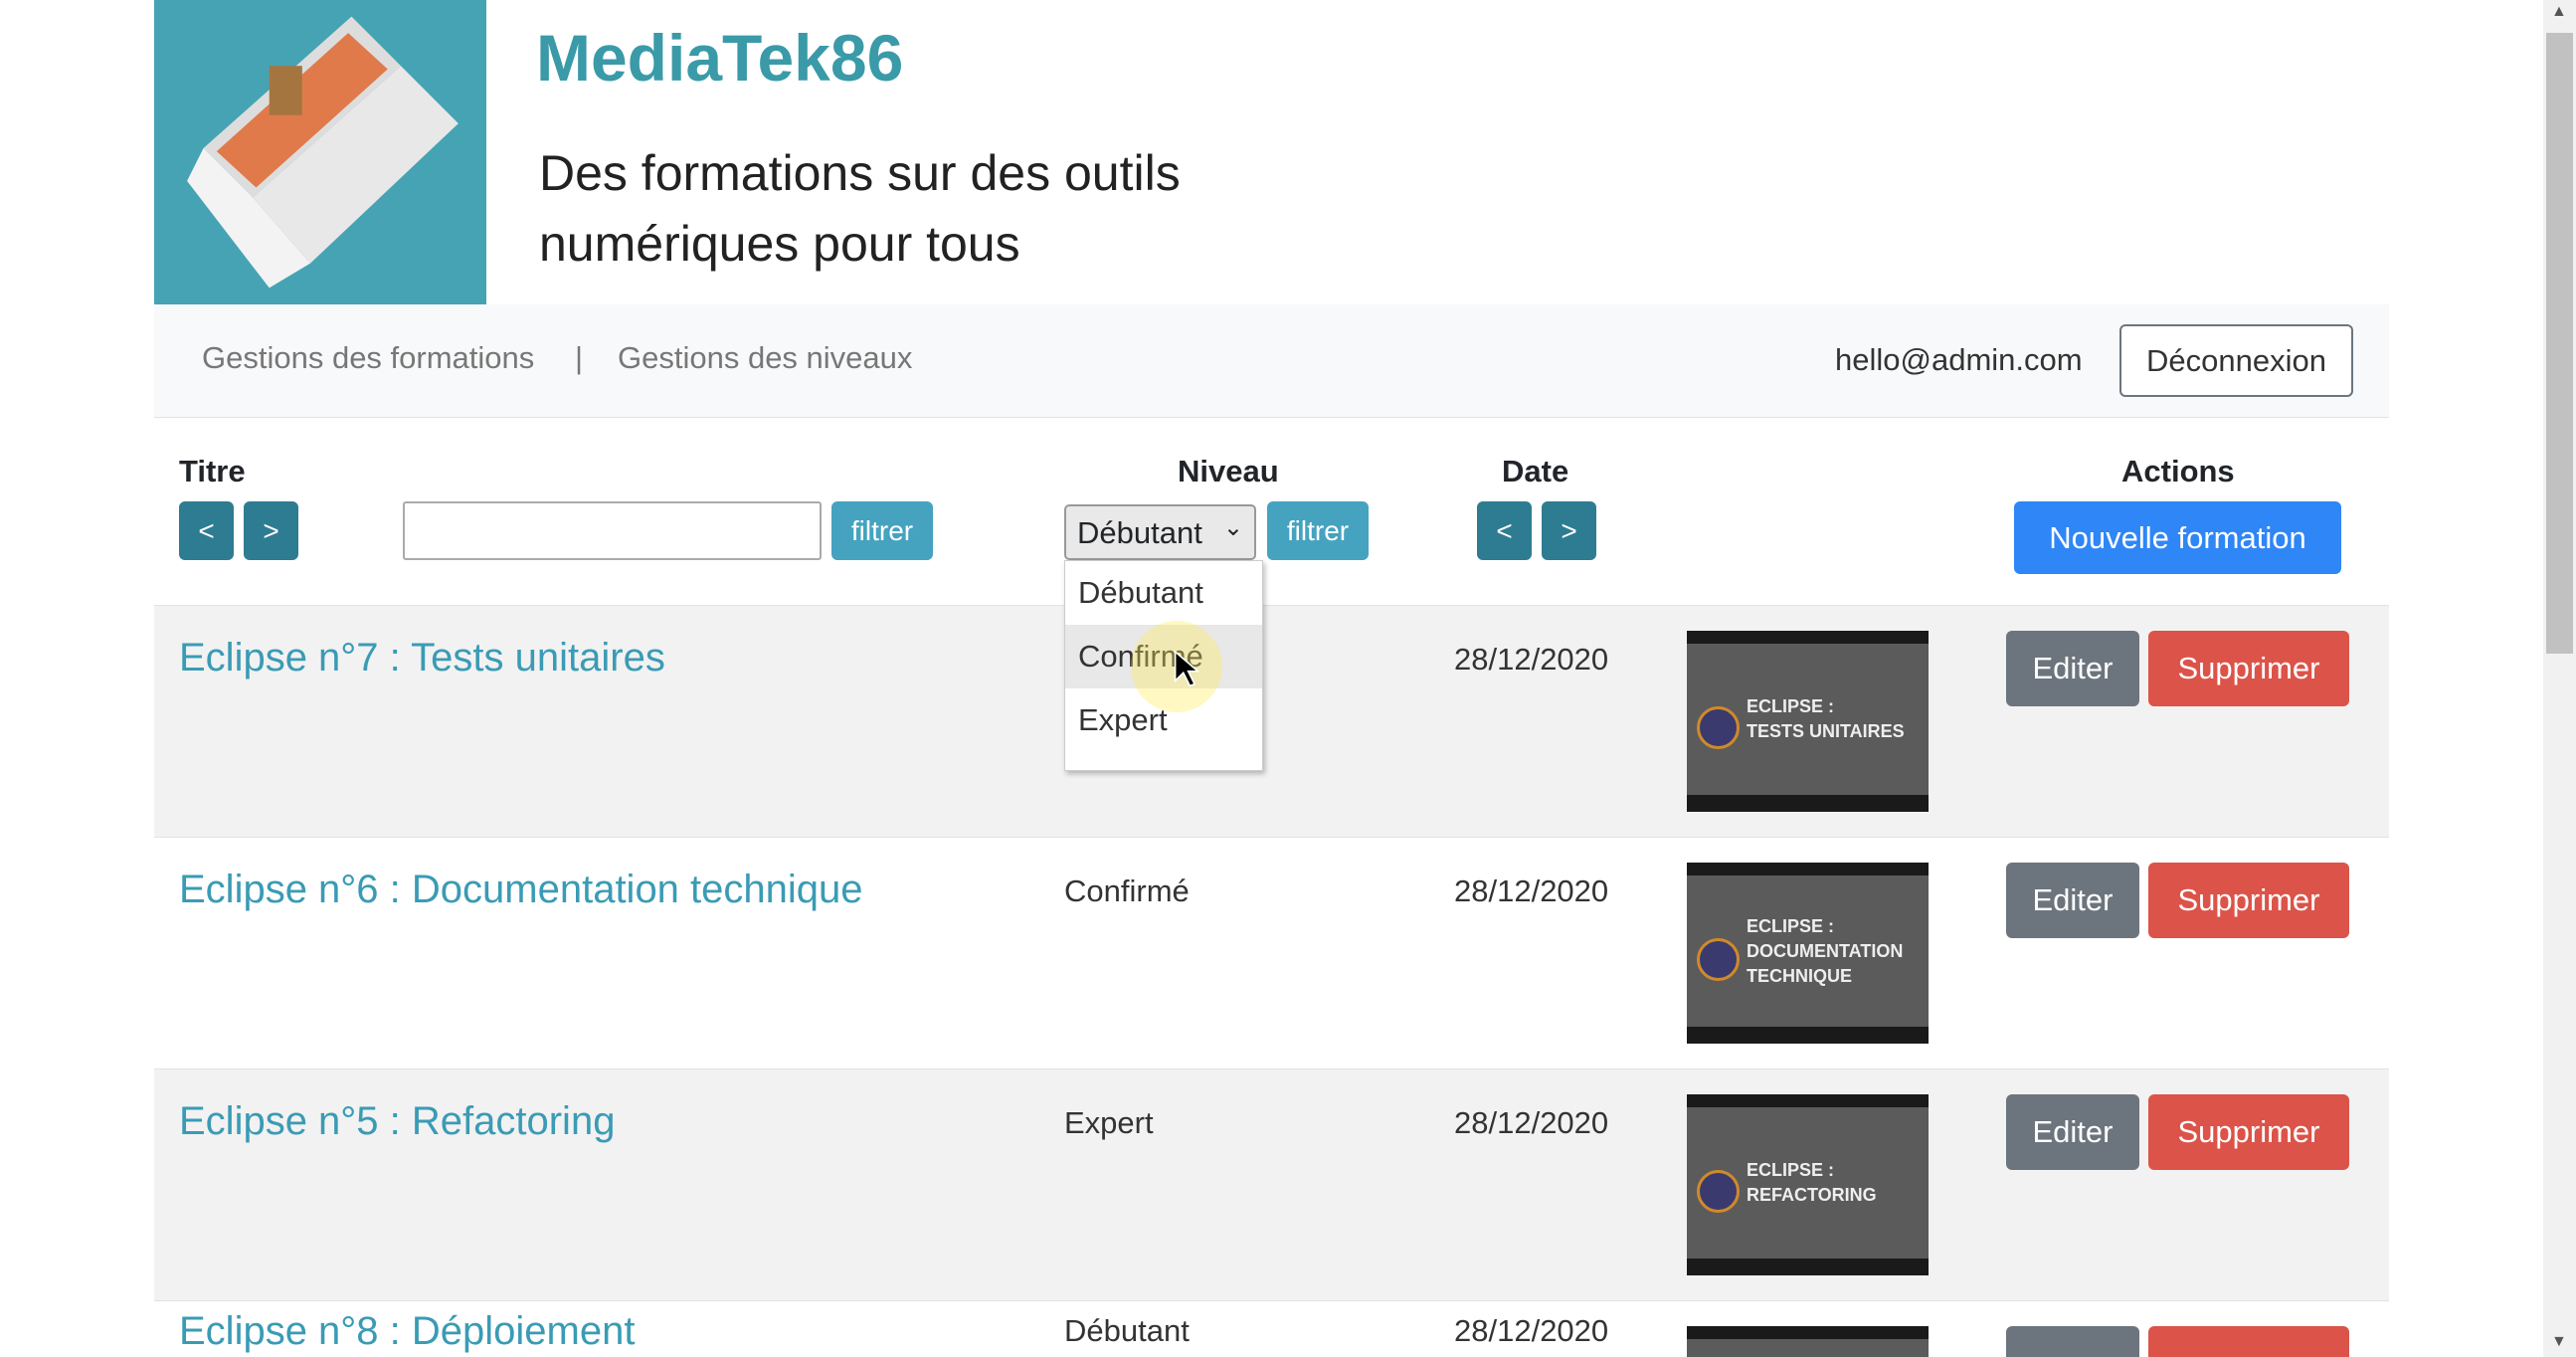 The image size is (2576, 1357). Describe the element at coordinates (2559, 343) in the screenshot. I see `scrollbar-thumb` at that location.